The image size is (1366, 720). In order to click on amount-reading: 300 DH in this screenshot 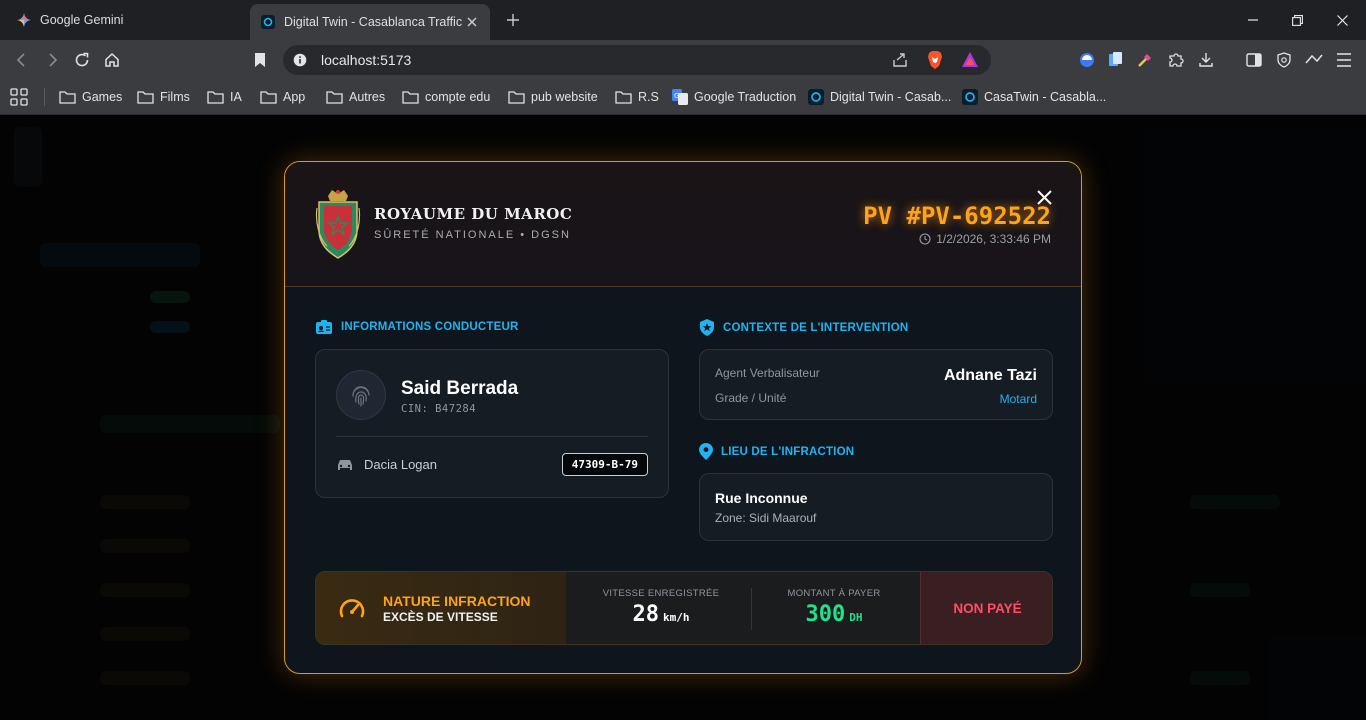, I will do `click(834, 614)`.